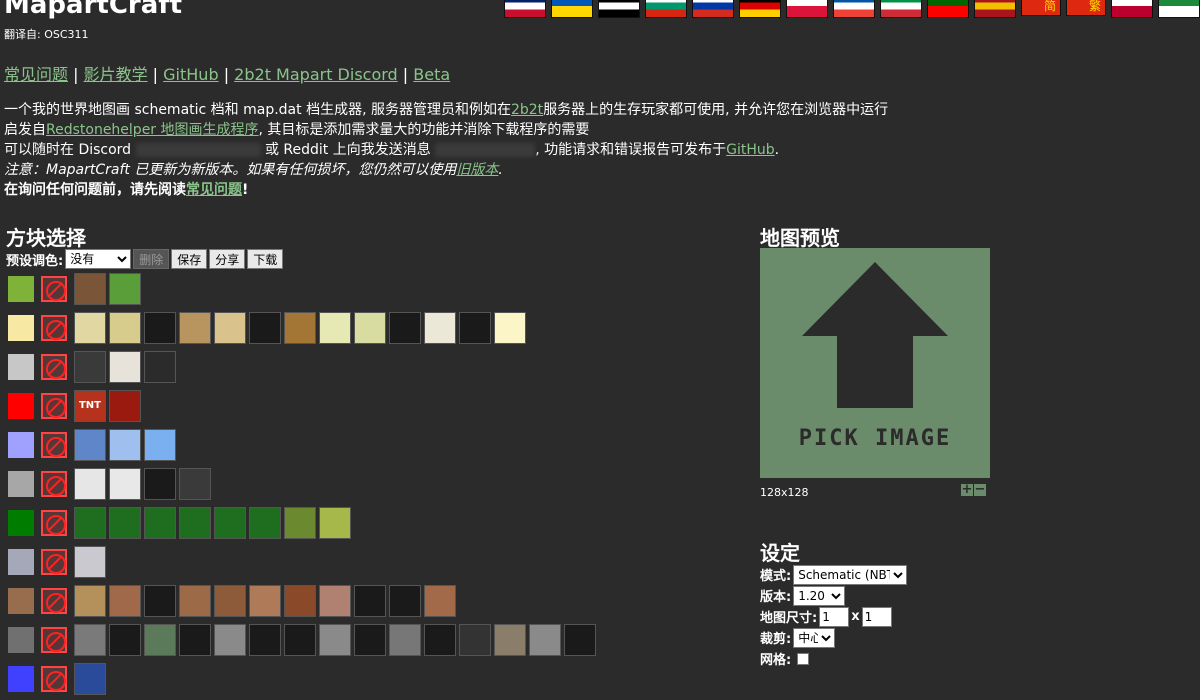  Describe the element at coordinates (814, 637) in the screenshot. I see `crop-select: 中心` at that location.